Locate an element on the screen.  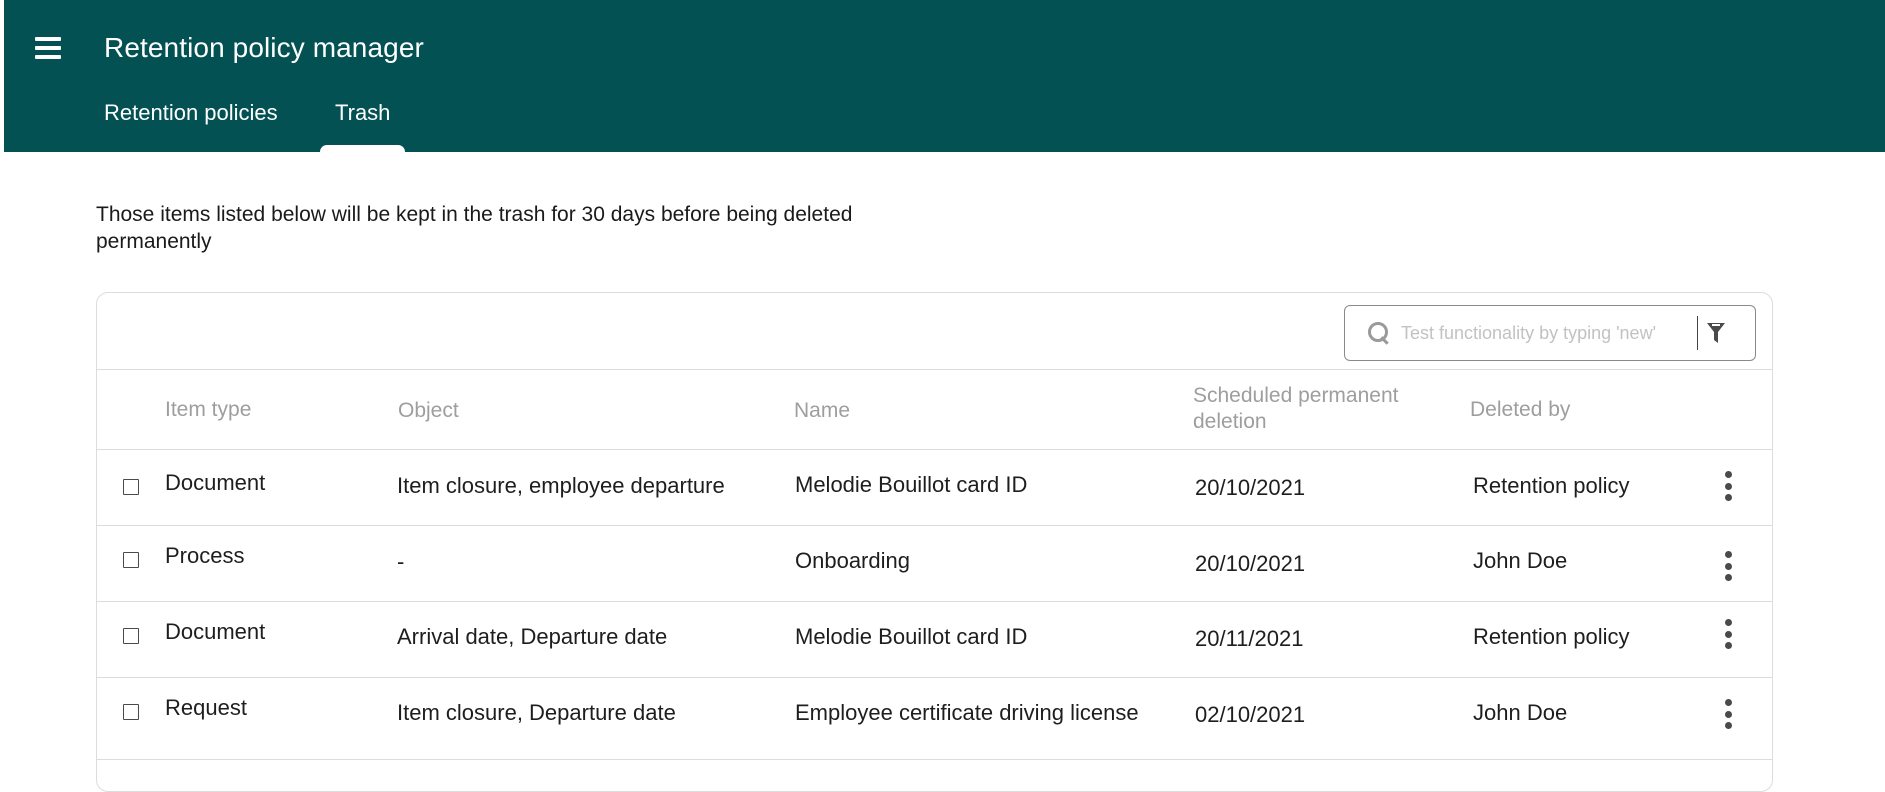
tab-trash: Trash is located at coordinates (362, 113).